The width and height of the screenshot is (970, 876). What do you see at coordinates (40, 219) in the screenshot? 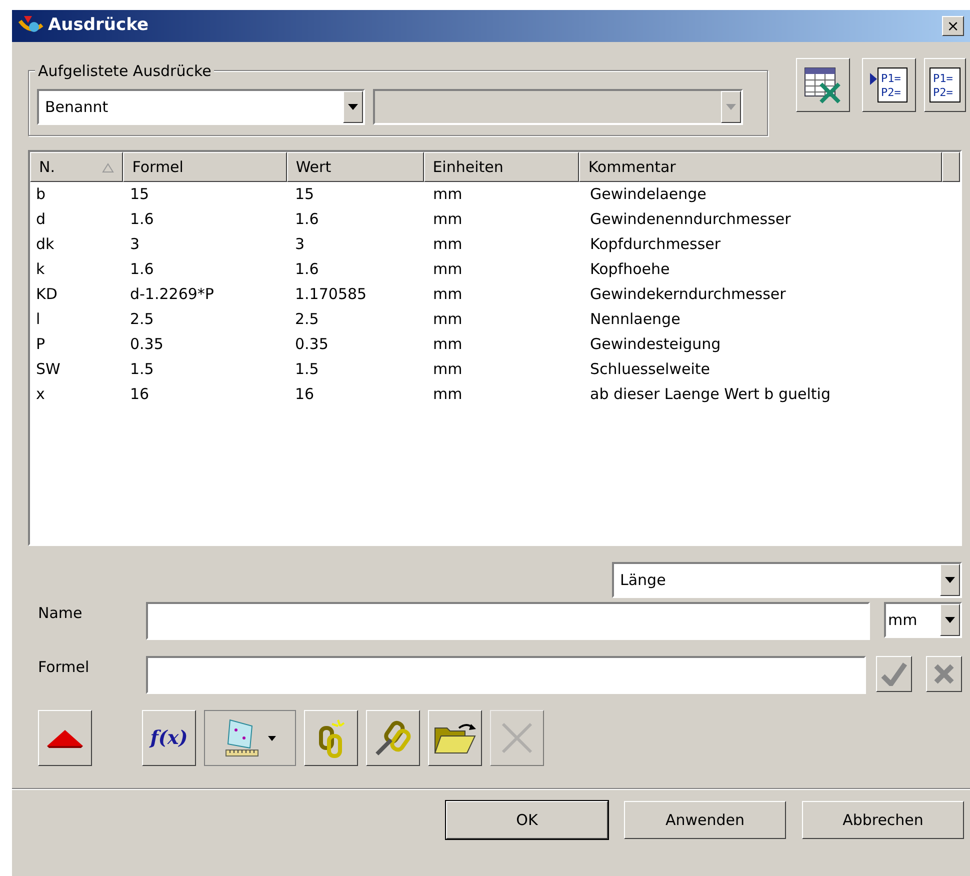
I see `name-cell-text: d` at bounding box center [40, 219].